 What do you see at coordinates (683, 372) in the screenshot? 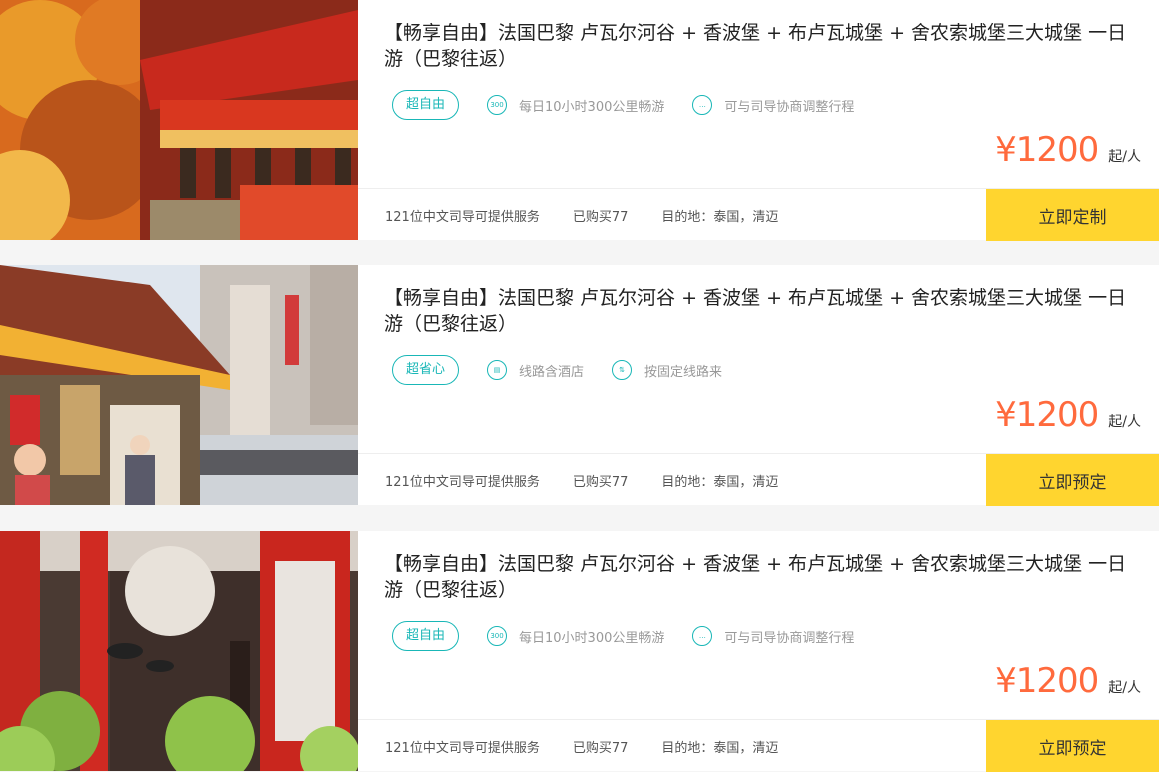
I see `feature-label: 按固定线路来` at bounding box center [683, 372].